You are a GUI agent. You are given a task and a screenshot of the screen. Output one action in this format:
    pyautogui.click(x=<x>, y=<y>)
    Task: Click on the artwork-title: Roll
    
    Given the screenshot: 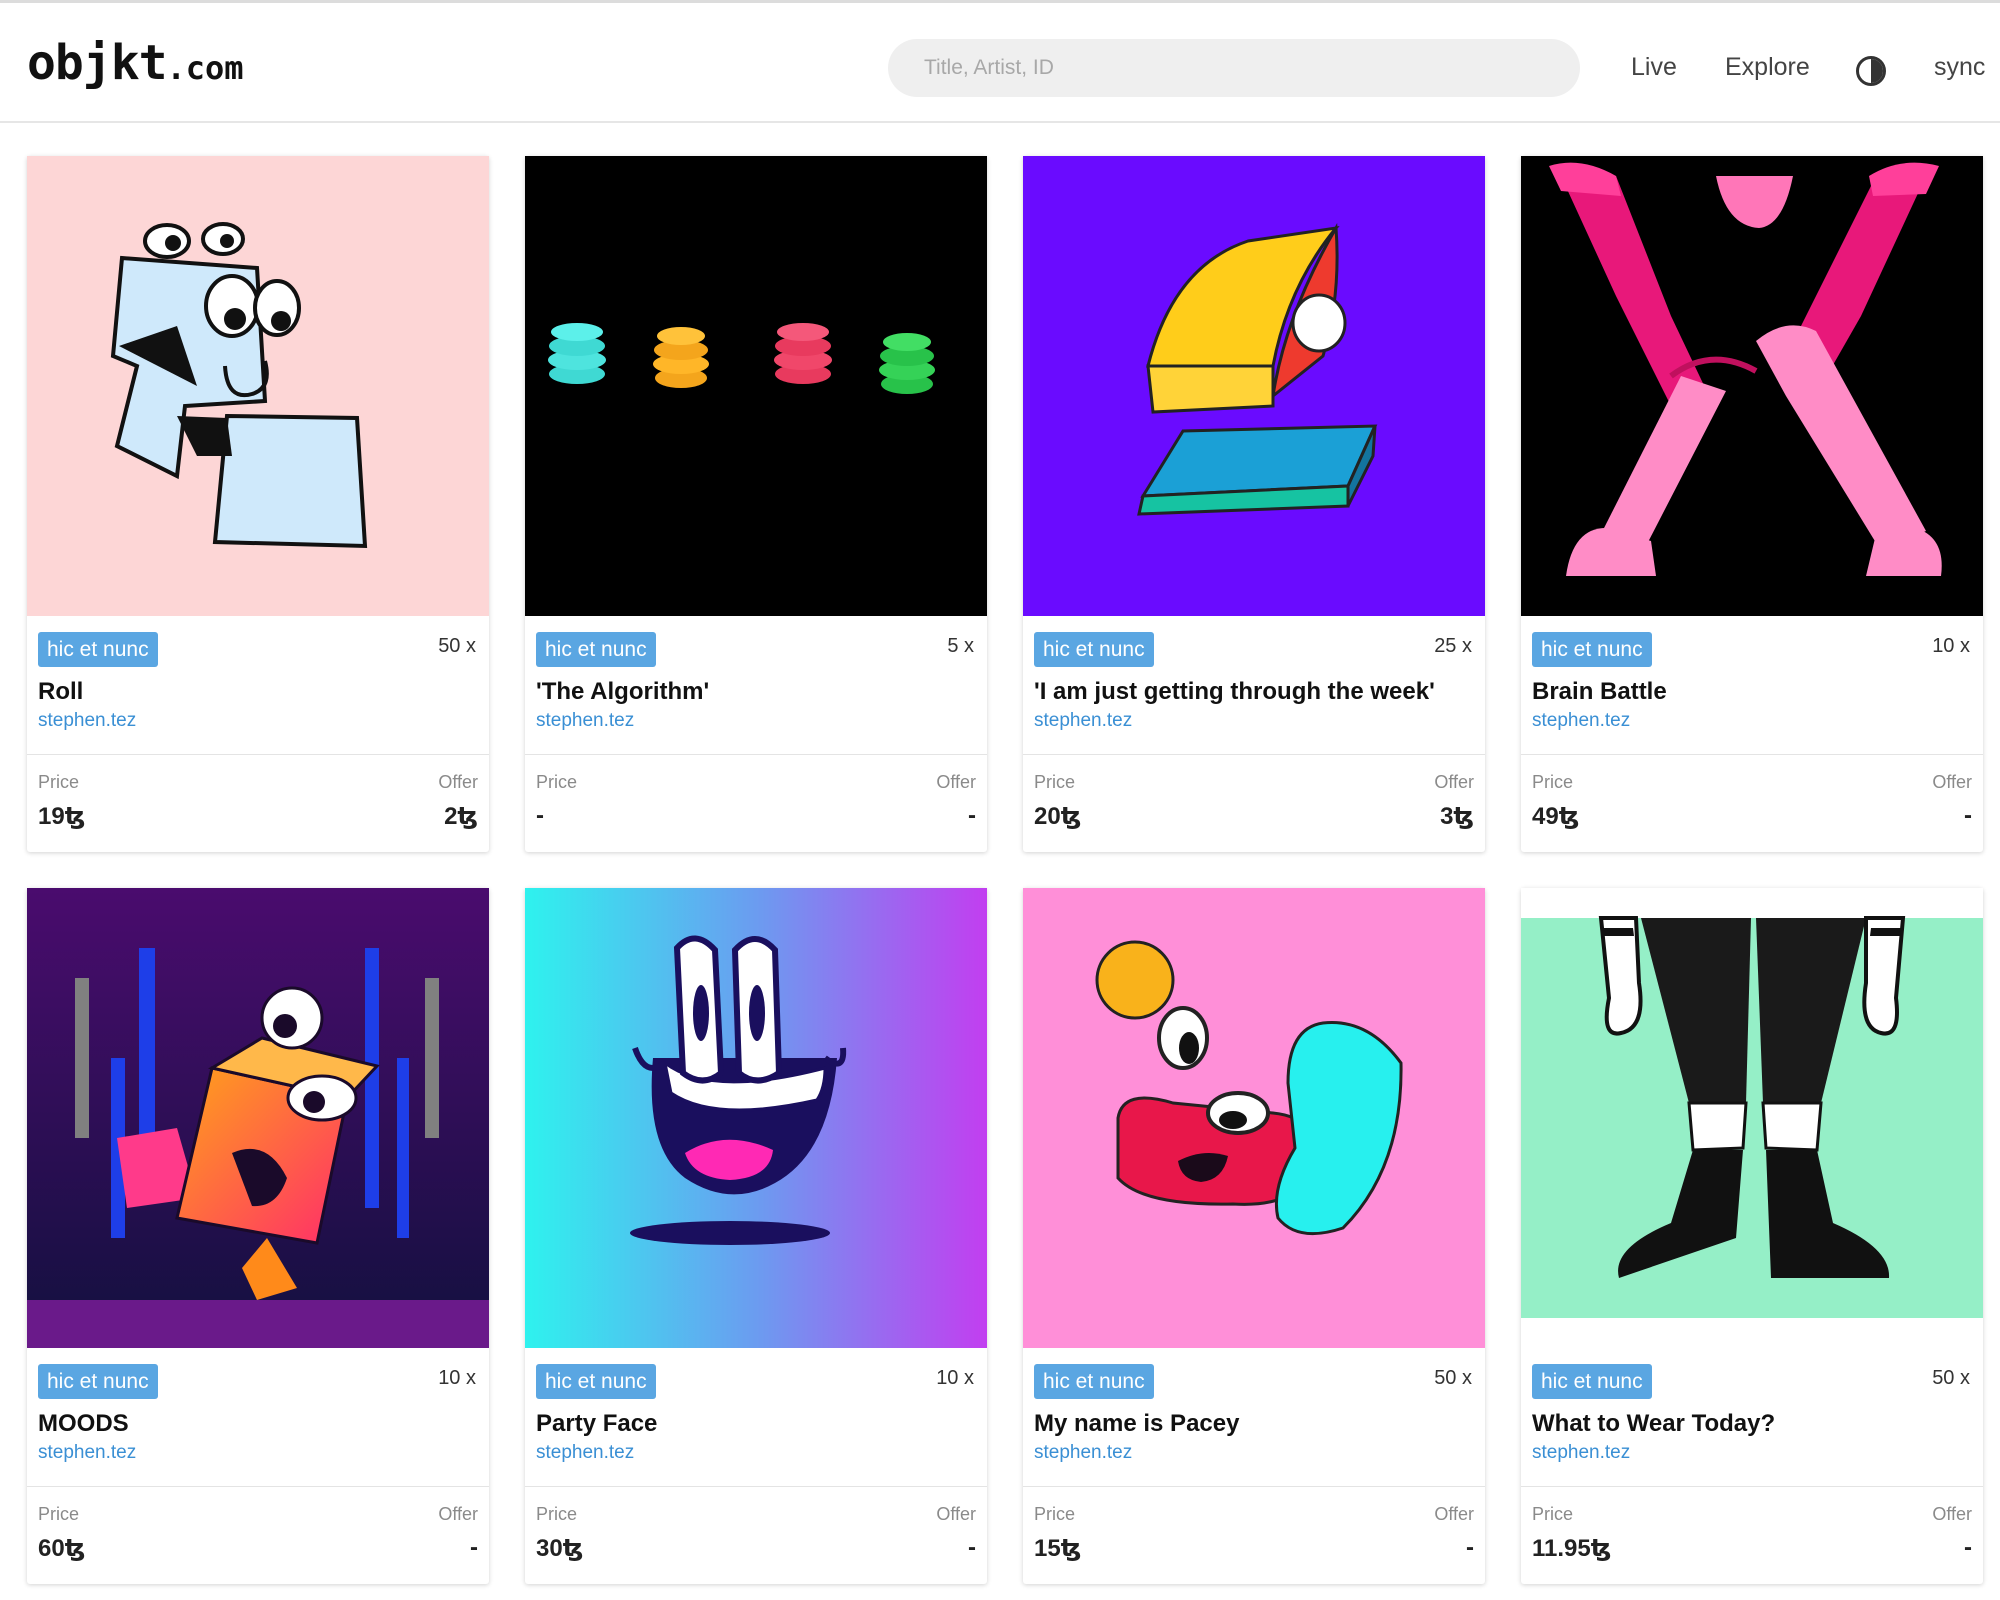 What is the action you would take?
    pyautogui.click(x=60, y=692)
    